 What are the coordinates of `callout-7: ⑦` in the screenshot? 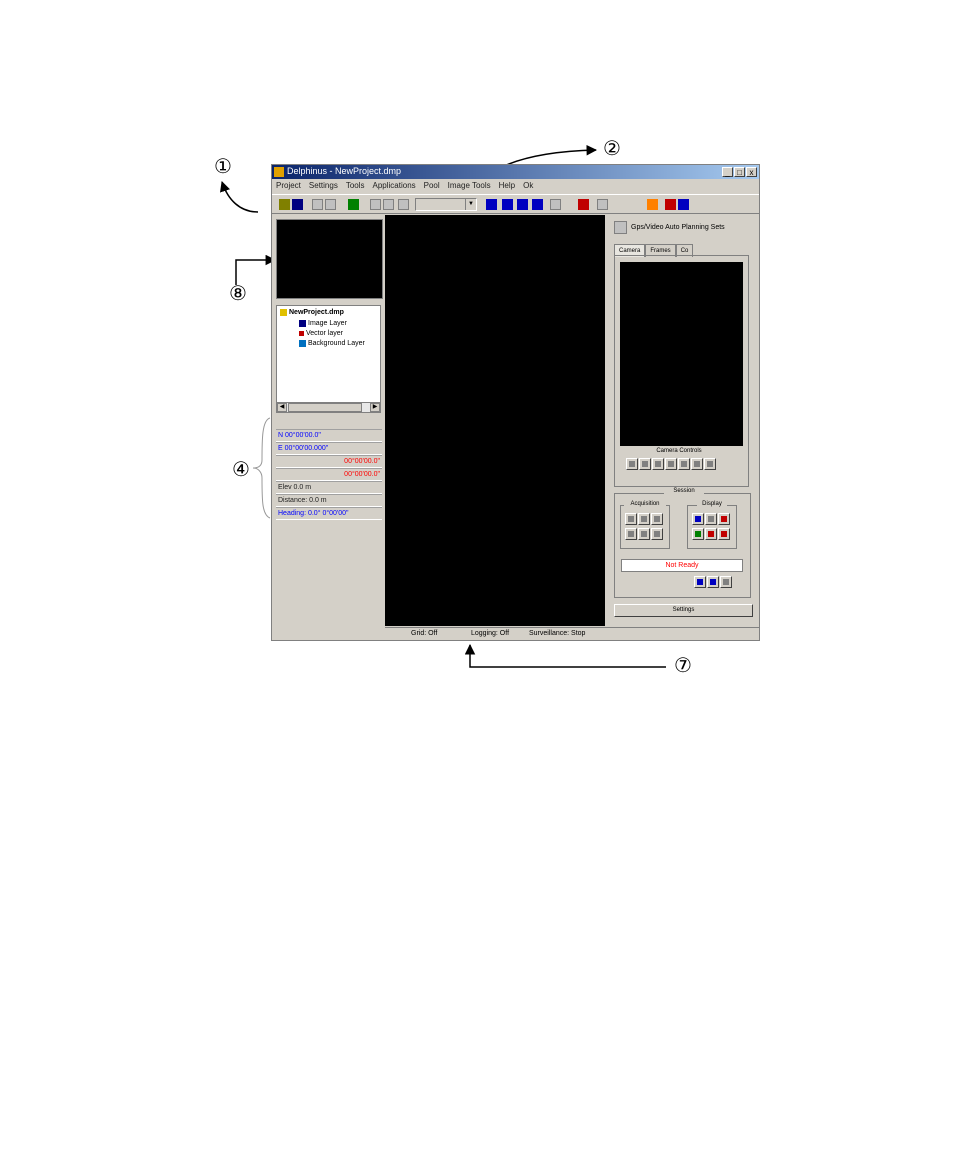 It's located at (683, 665).